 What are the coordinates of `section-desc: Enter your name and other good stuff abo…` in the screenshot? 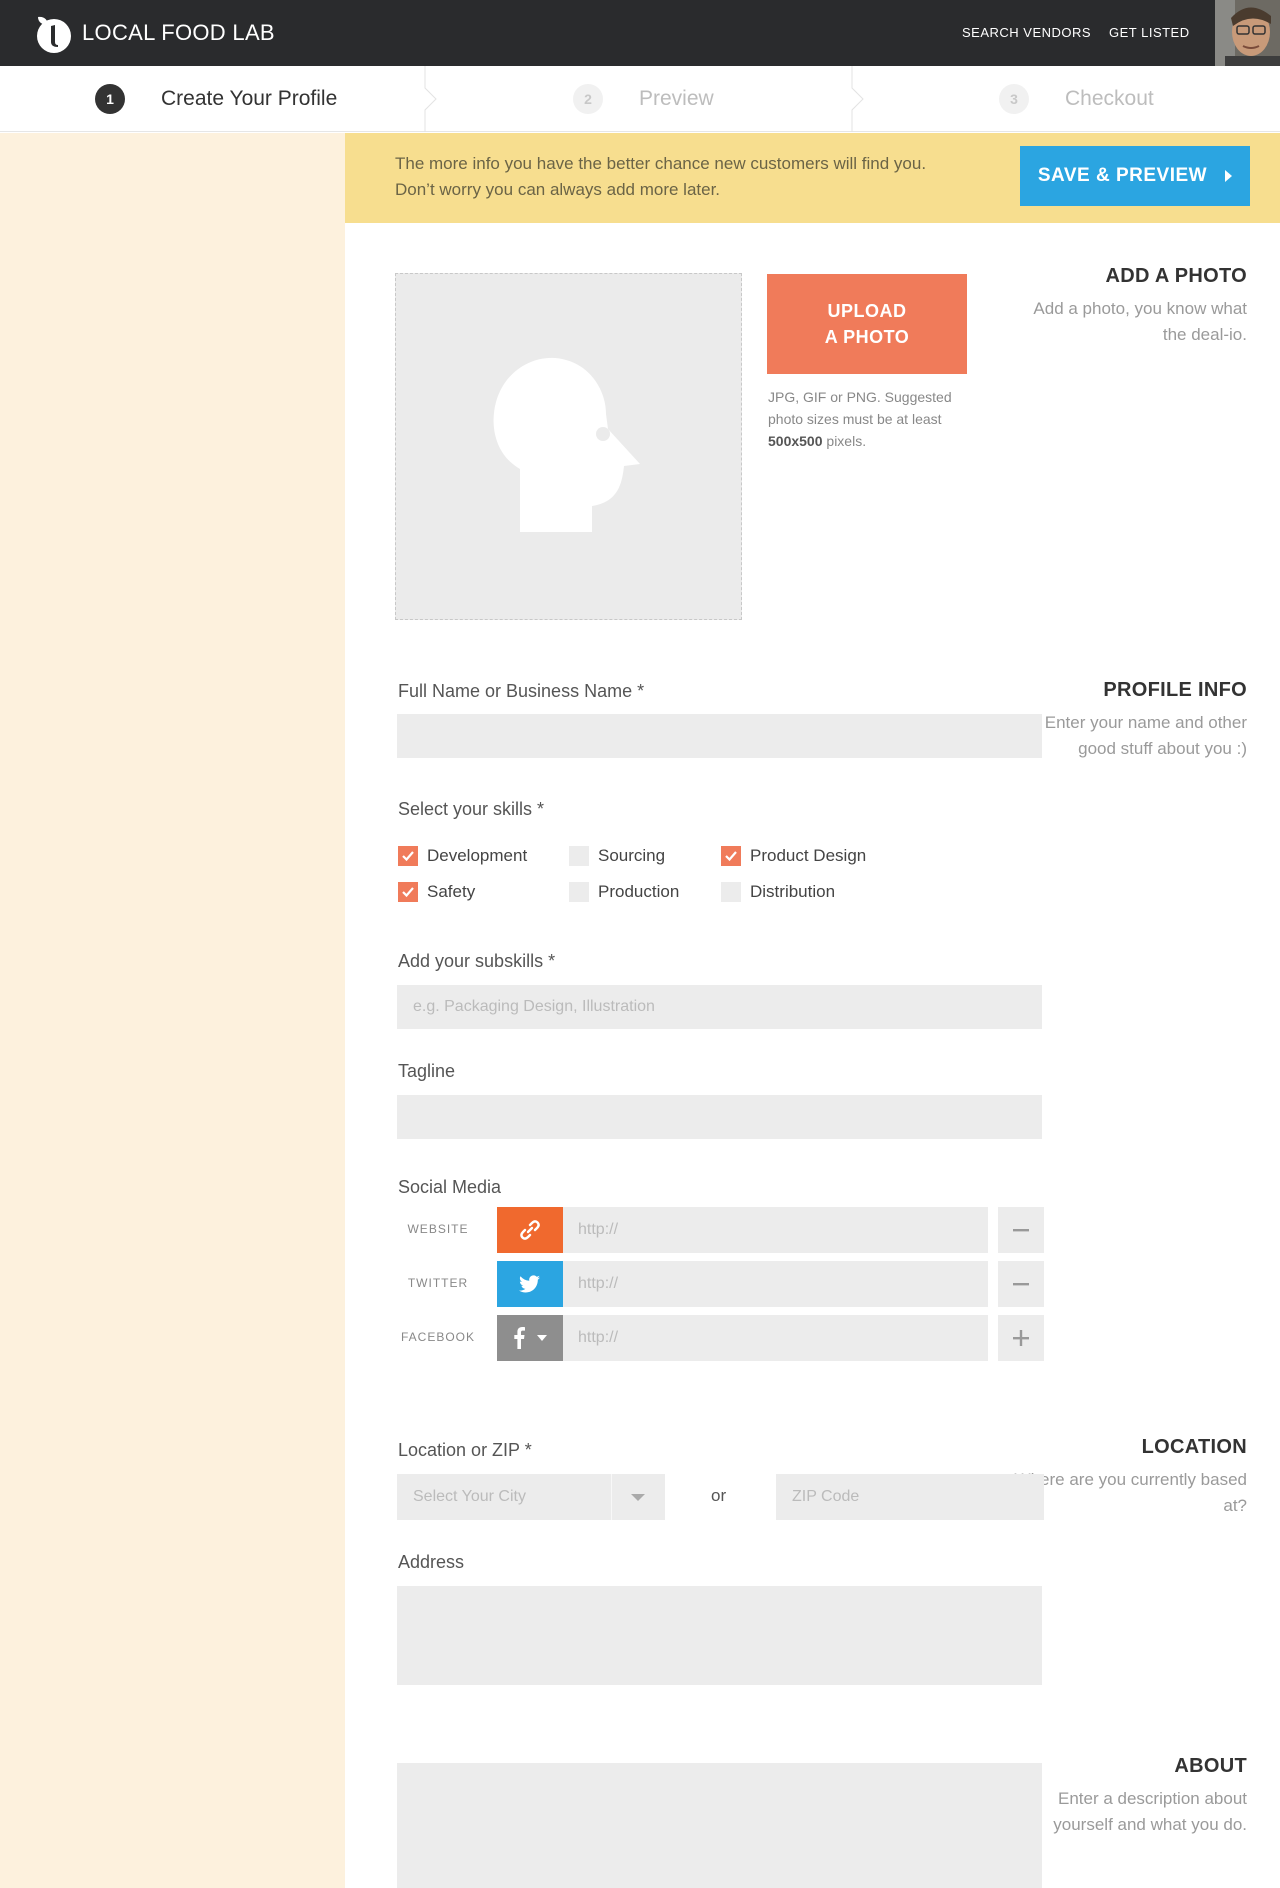 It's located at (1145, 735).